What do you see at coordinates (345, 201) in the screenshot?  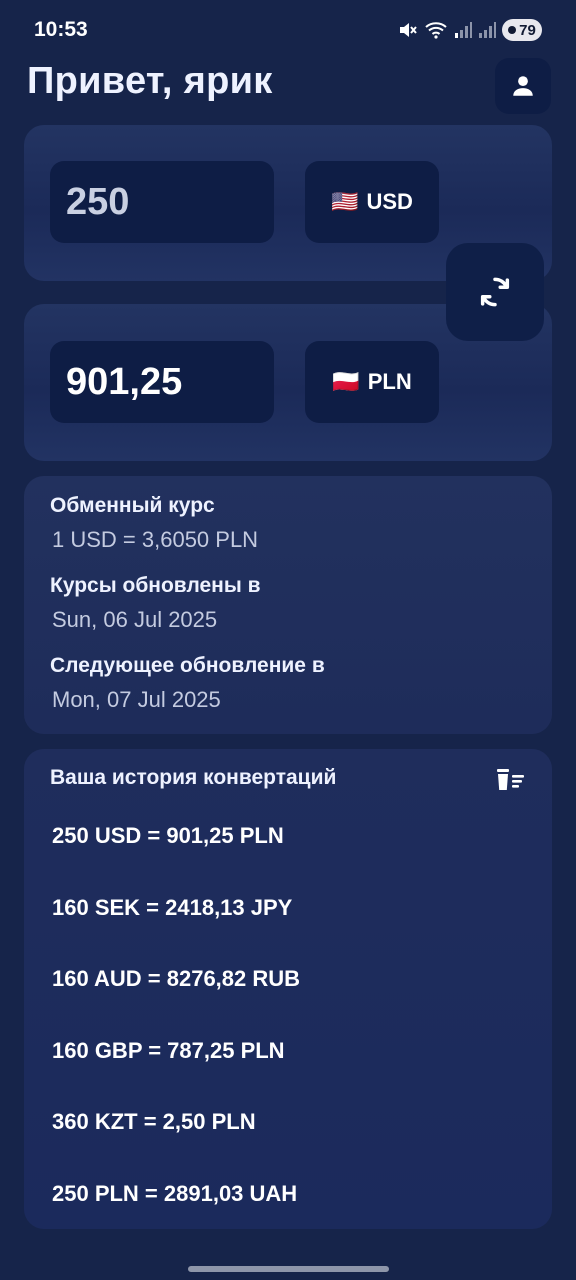 I see `usa-flag-icon: 🇺🇸` at bounding box center [345, 201].